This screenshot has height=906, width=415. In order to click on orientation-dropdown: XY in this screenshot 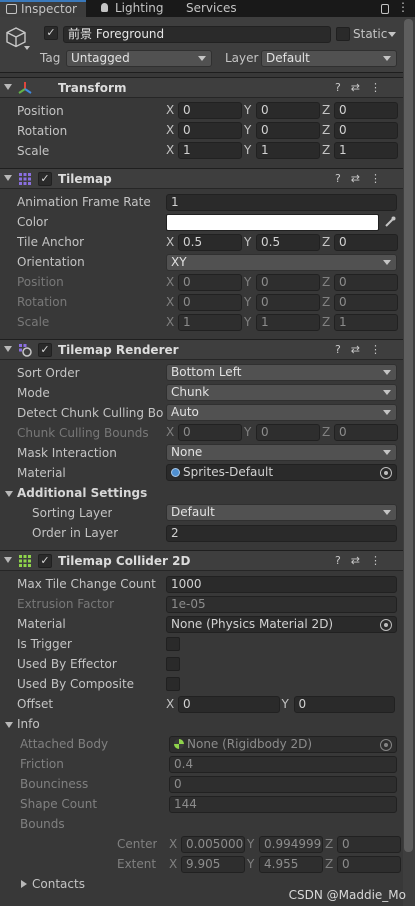, I will do `click(281, 262)`.